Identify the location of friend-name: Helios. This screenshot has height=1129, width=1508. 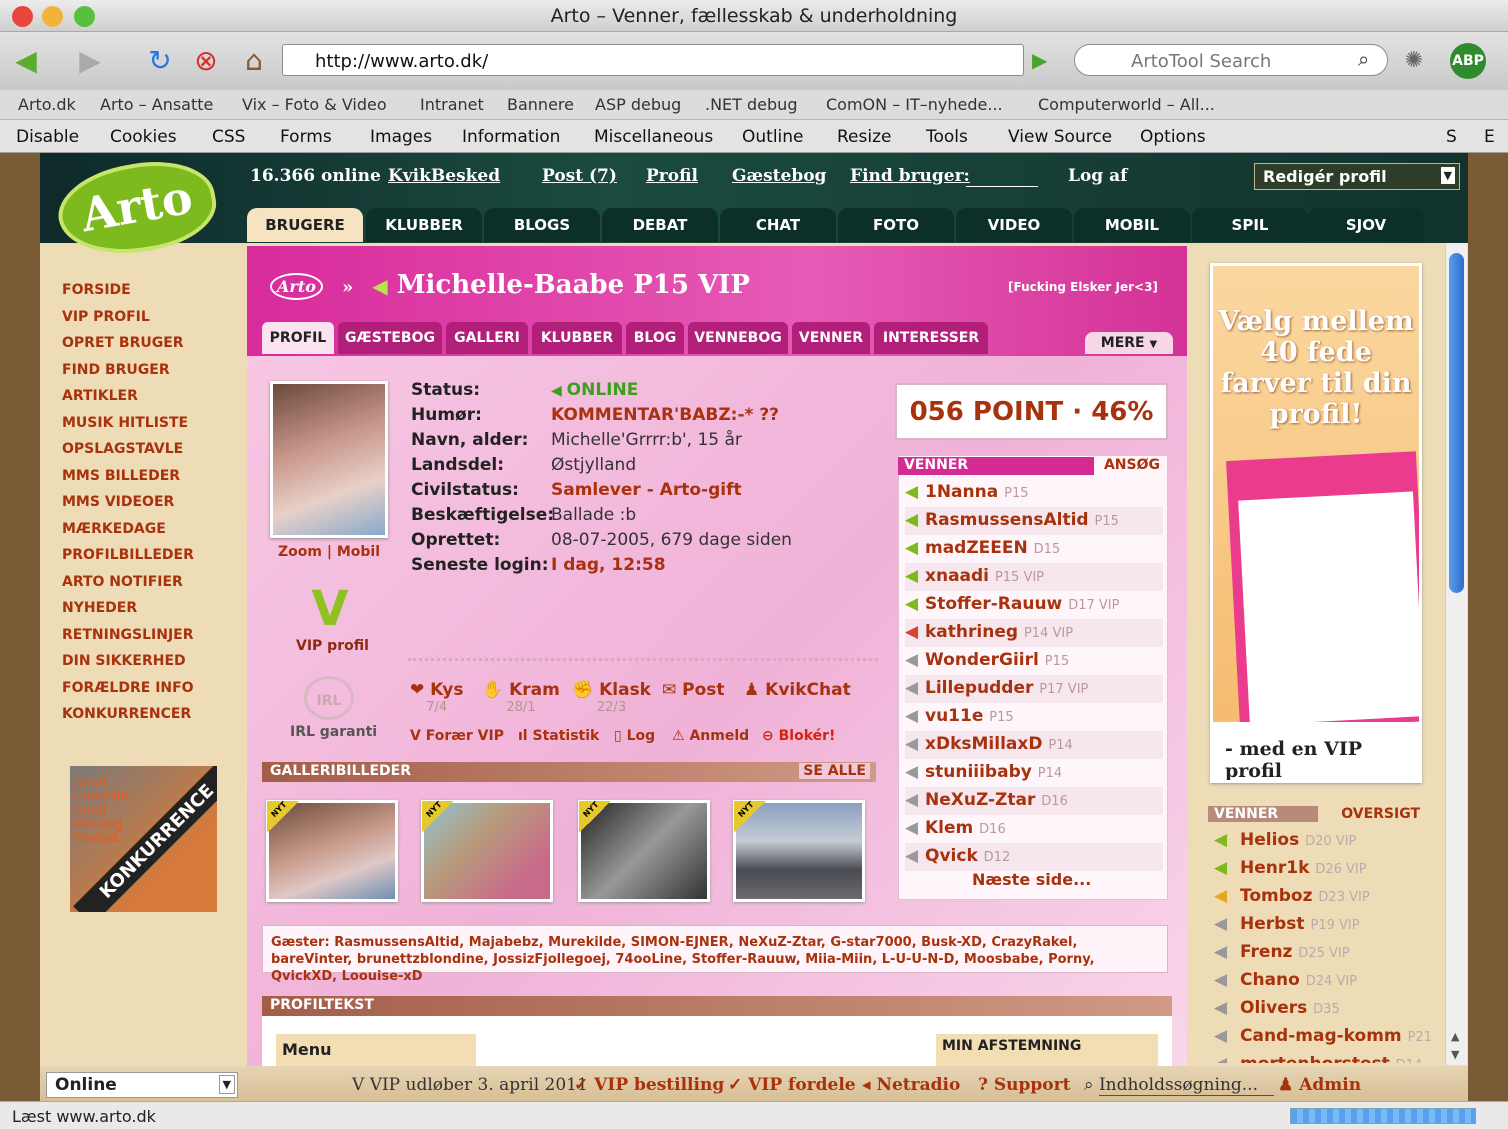
(1270, 840).